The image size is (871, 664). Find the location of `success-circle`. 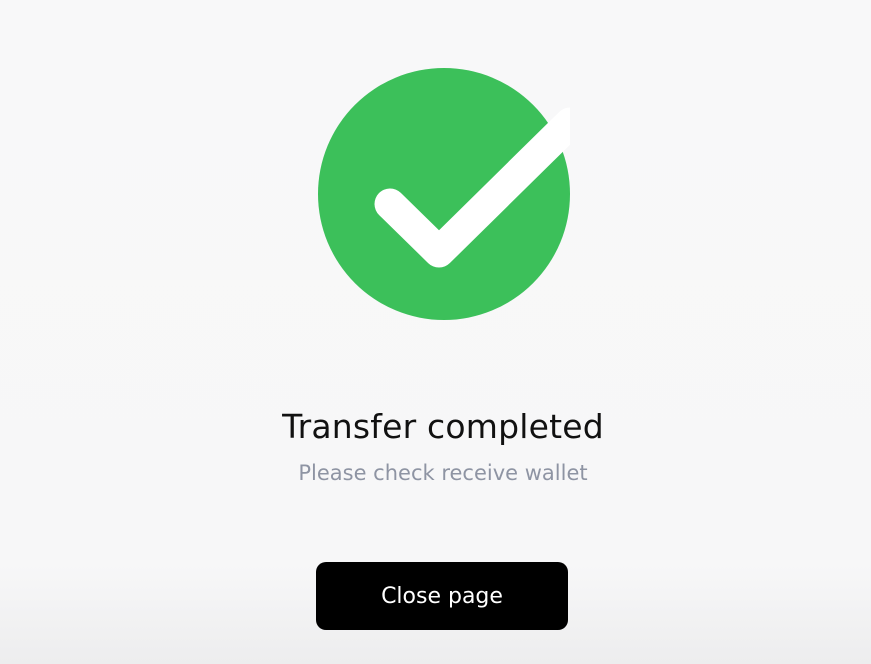

success-circle is located at coordinates (444, 194).